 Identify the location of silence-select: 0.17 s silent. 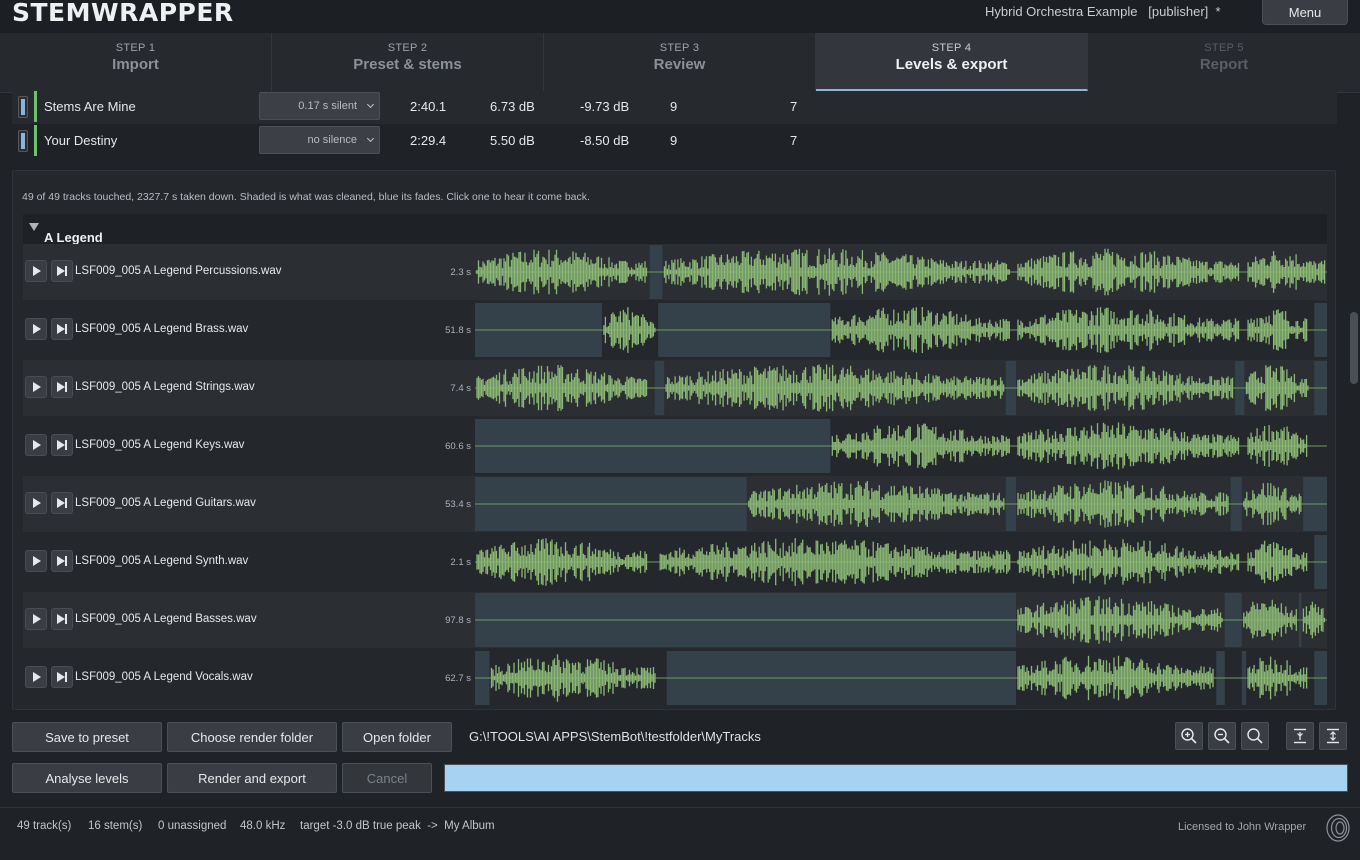
(319, 106).